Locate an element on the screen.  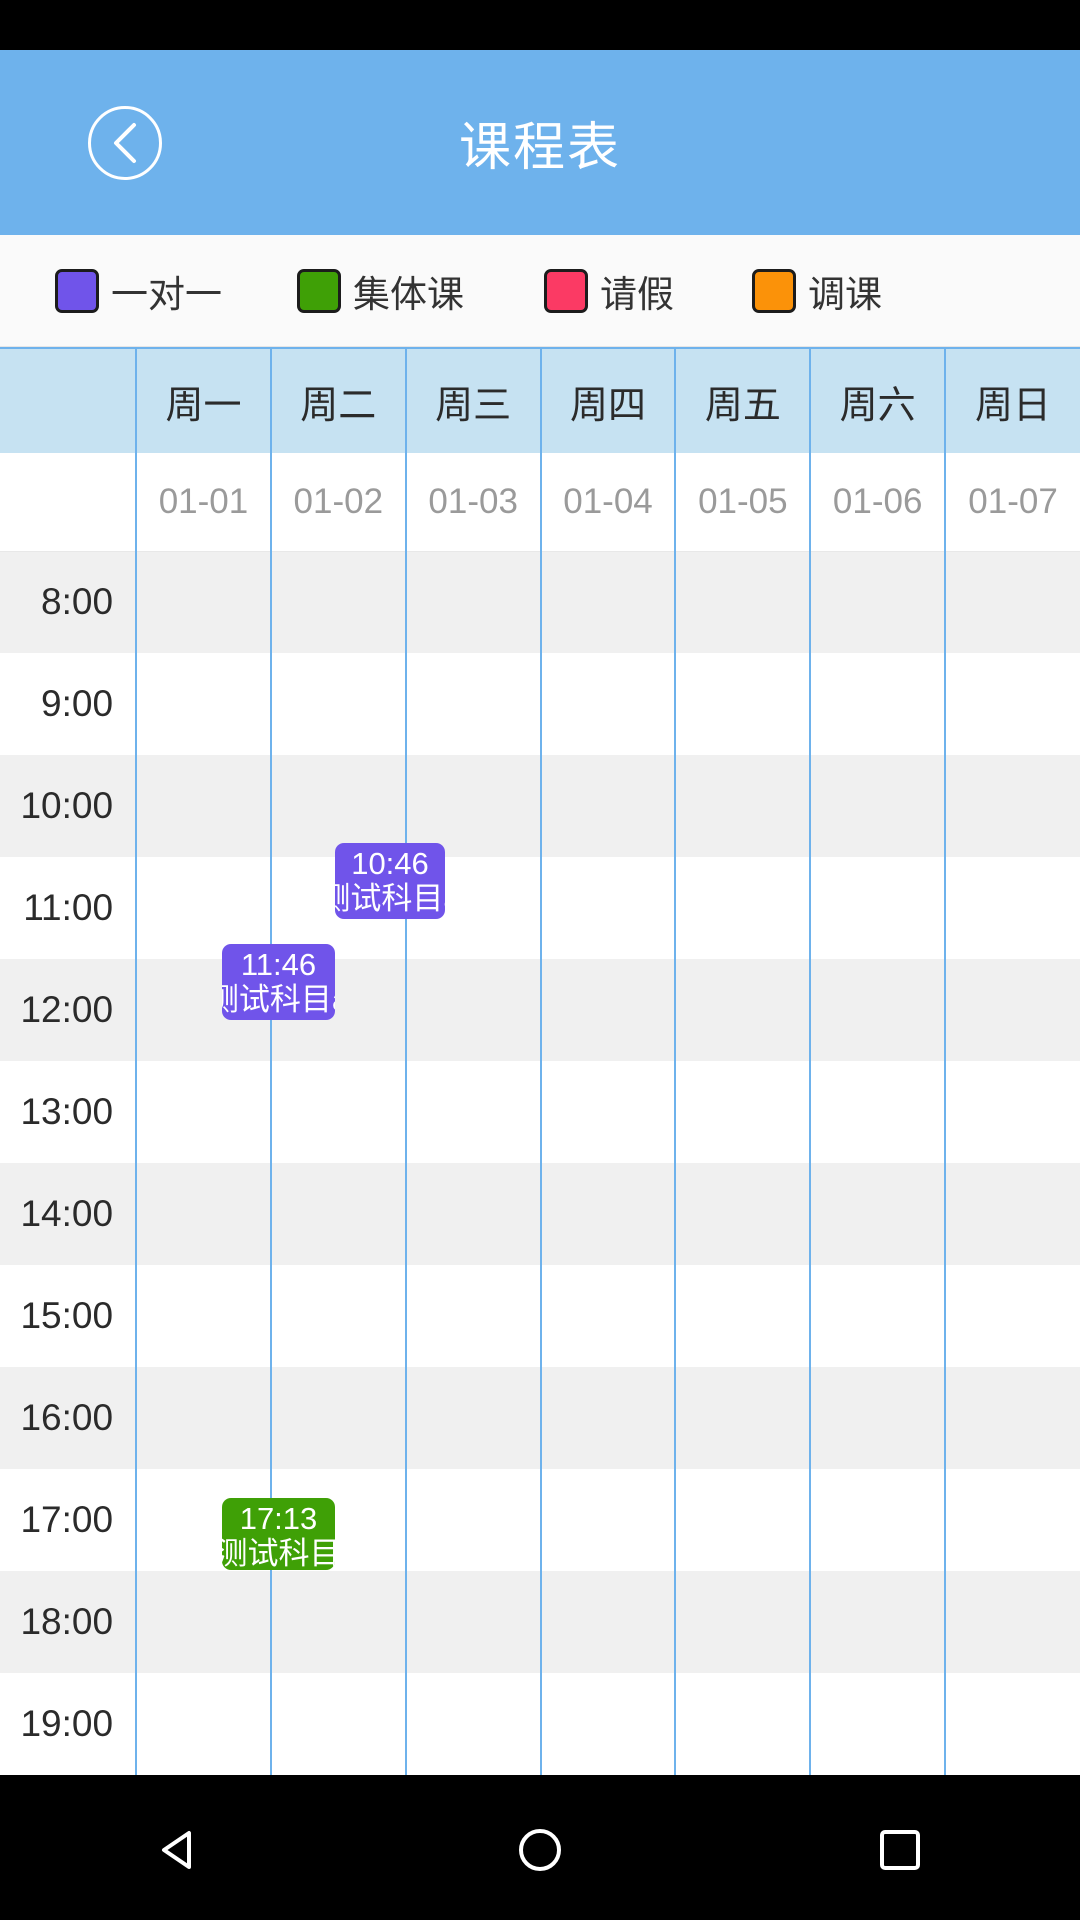
date-cell-sun: 01-07 is located at coordinates (1012, 502).